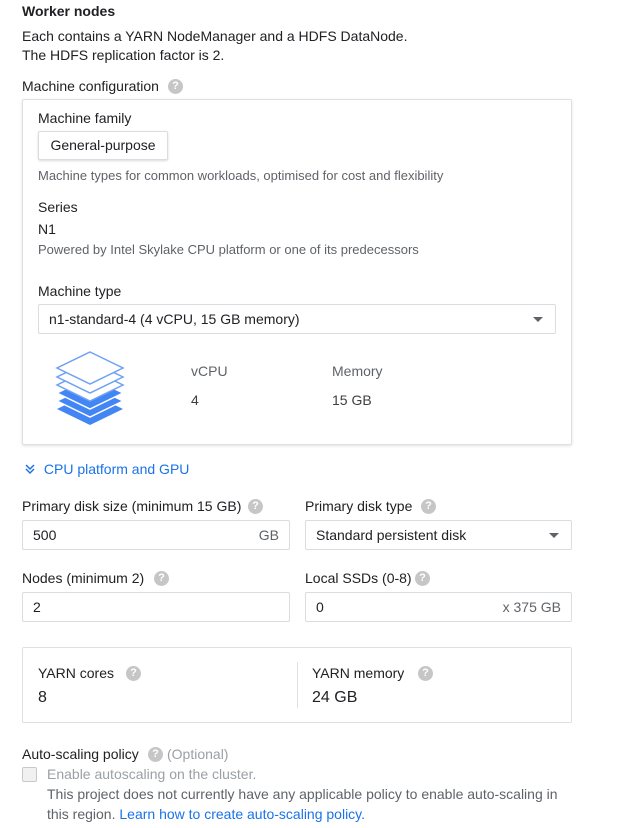  What do you see at coordinates (116, 469) in the screenshot?
I see `cpu-gpu-label: CPU platform and GPU` at bounding box center [116, 469].